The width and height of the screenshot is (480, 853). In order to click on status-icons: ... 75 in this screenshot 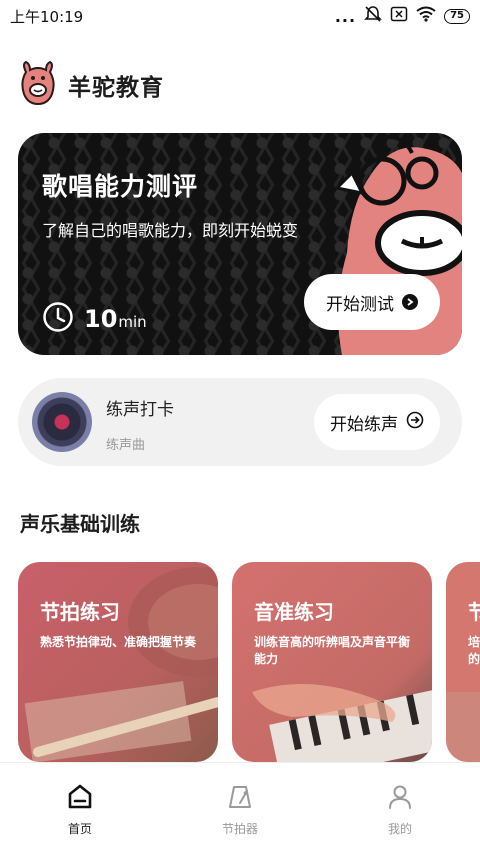, I will do `click(402, 16)`.